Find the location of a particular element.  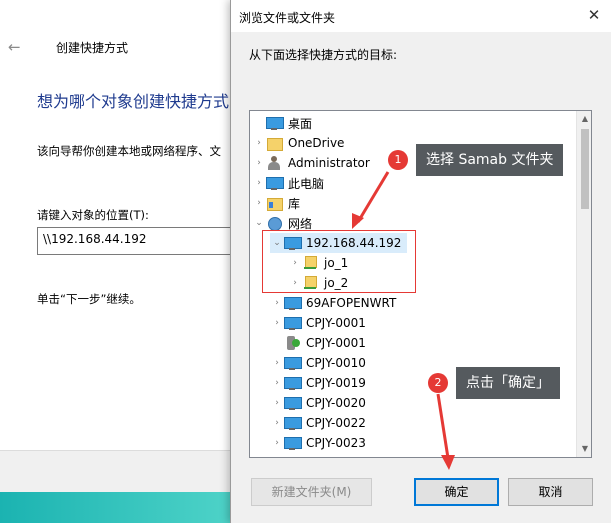

tree-item-label: CPJY-0023 is located at coordinates (336, 443).